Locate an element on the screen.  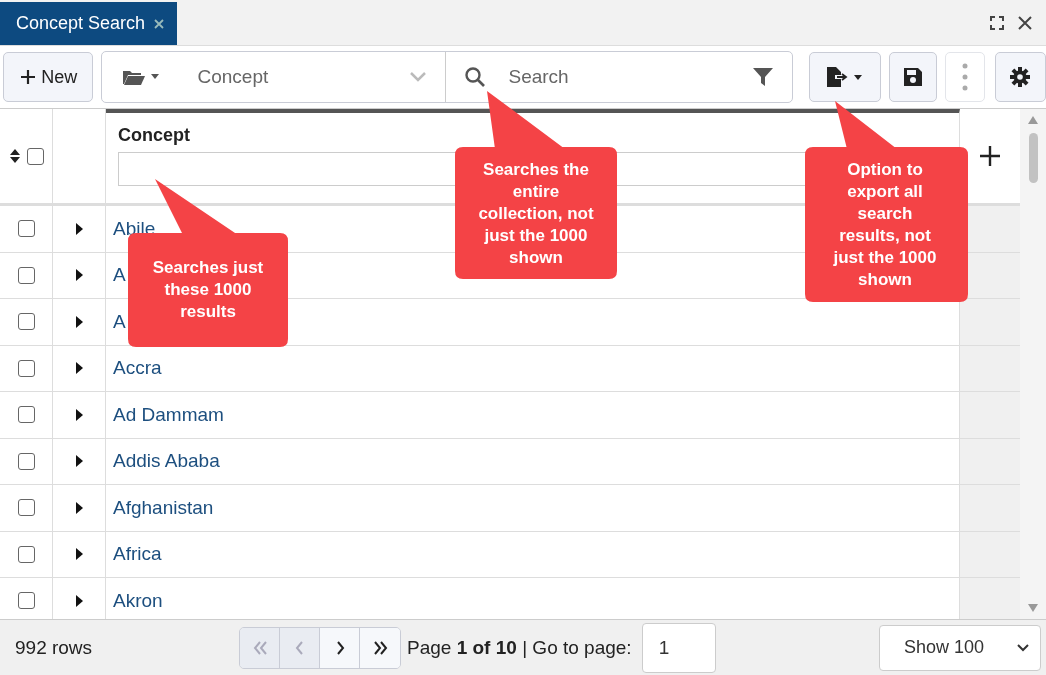
page-button is located at coordinates (380, 647).